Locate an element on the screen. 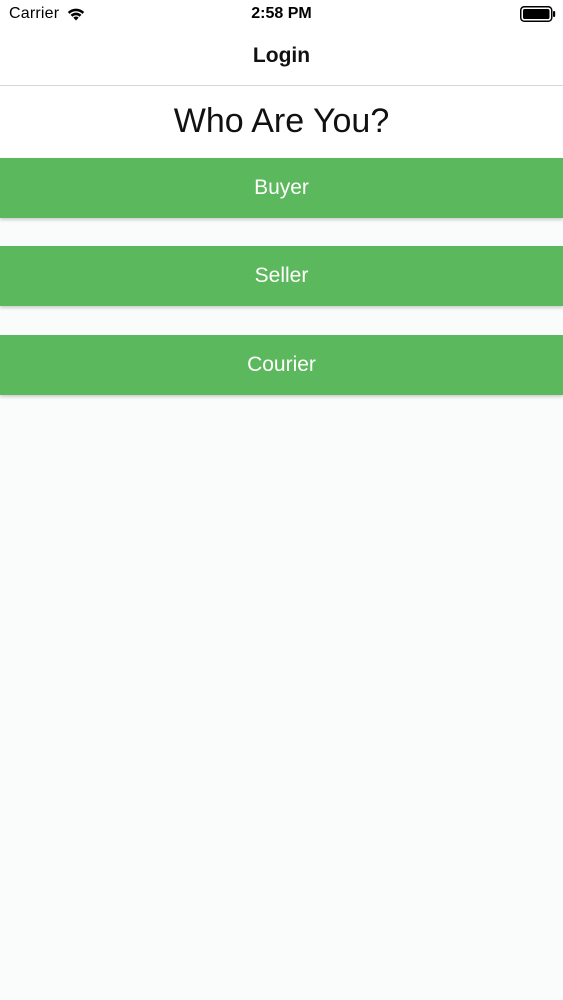  seller-button-label: Seller is located at coordinates (281, 275).